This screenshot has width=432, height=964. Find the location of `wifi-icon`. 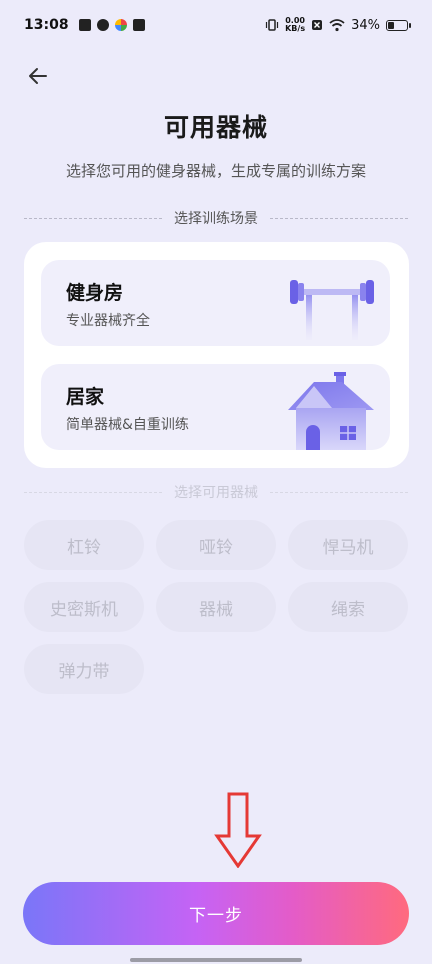

wifi-icon is located at coordinates (337, 25).